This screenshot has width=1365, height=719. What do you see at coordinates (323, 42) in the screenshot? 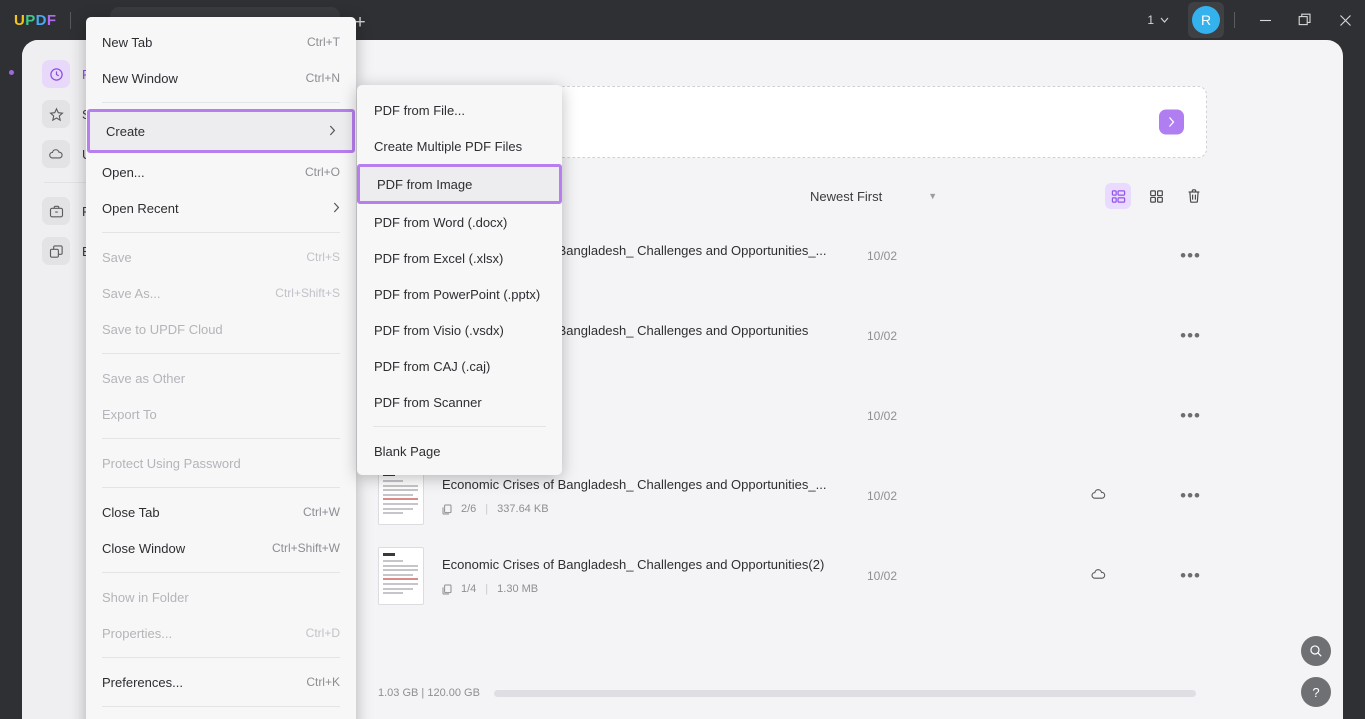
I see `menu-item-shortcut: Ctrl+T` at bounding box center [323, 42].